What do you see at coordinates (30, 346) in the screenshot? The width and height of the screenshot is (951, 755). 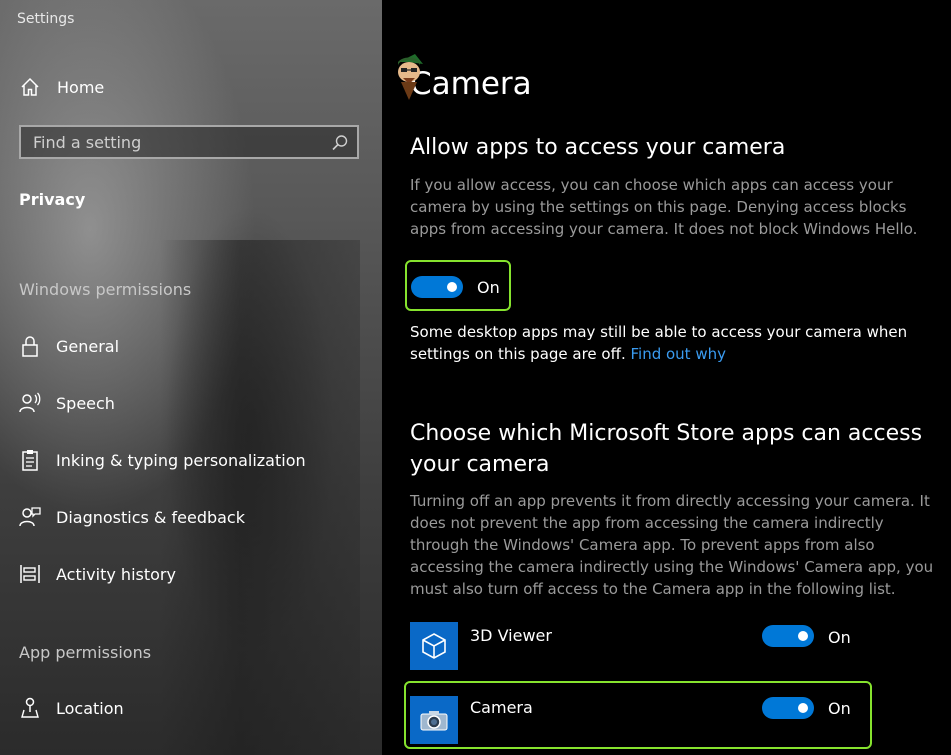 I see `lock-icon` at bounding box center [30, 346].